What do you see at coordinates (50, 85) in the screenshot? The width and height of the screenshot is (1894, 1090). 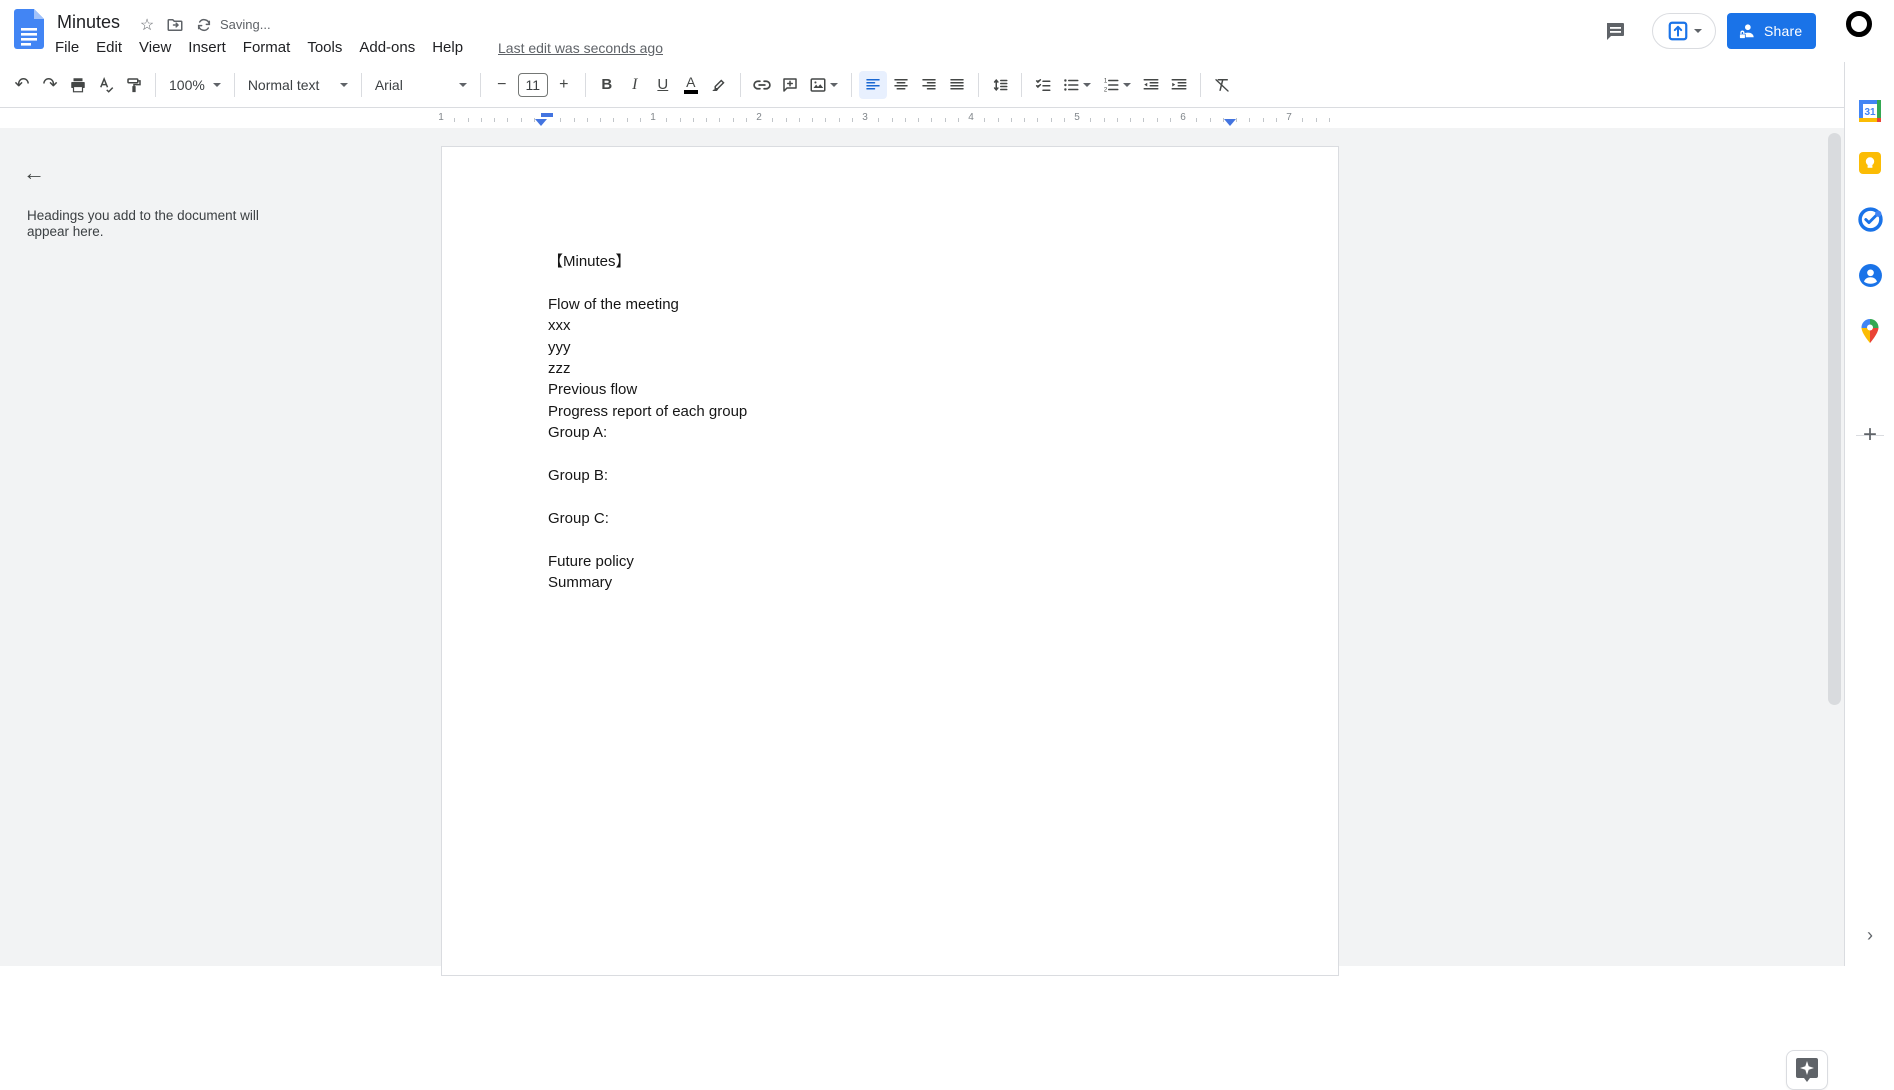 I see `redo-button: ↷` at bounding box center [50, 85].